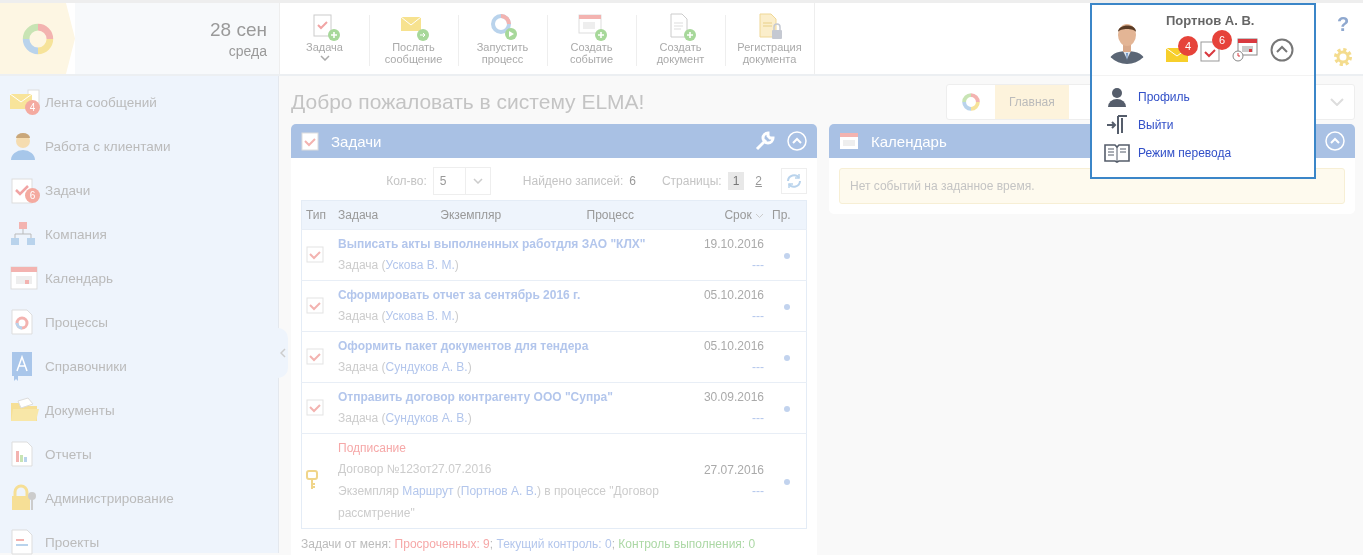 Image resolution: width=1363 pixels, height=555 pixels. Describe the element at coordinates (23, 146) in the screenshot. I see `person-icon` at that location.